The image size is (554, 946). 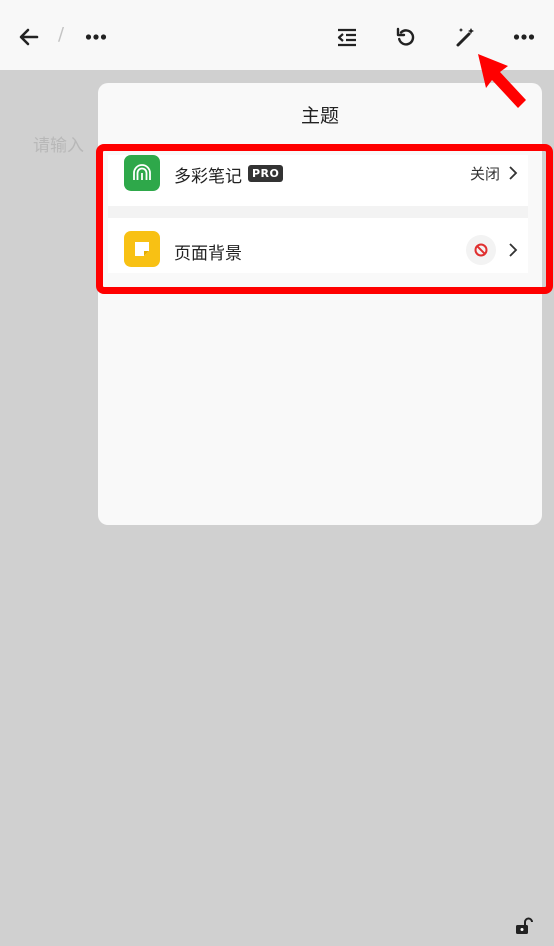 I want to click on undo-icon, so click(x=406, y=37).